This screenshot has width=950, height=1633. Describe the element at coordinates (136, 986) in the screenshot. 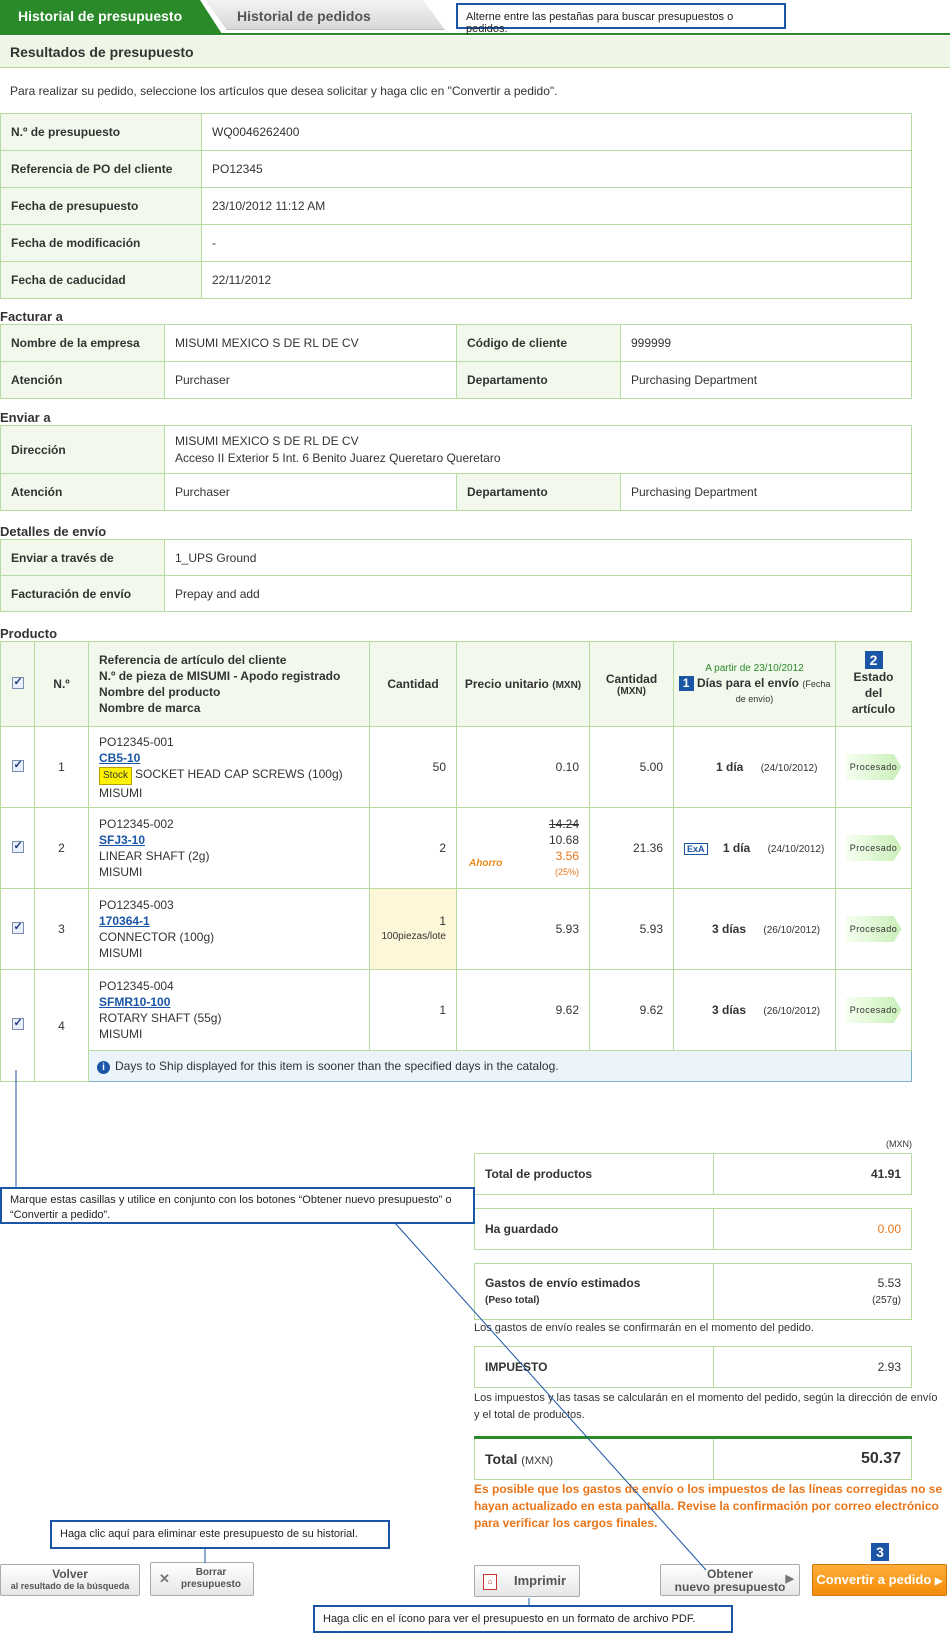

I see `row-ref: PO12345-004` at that location.